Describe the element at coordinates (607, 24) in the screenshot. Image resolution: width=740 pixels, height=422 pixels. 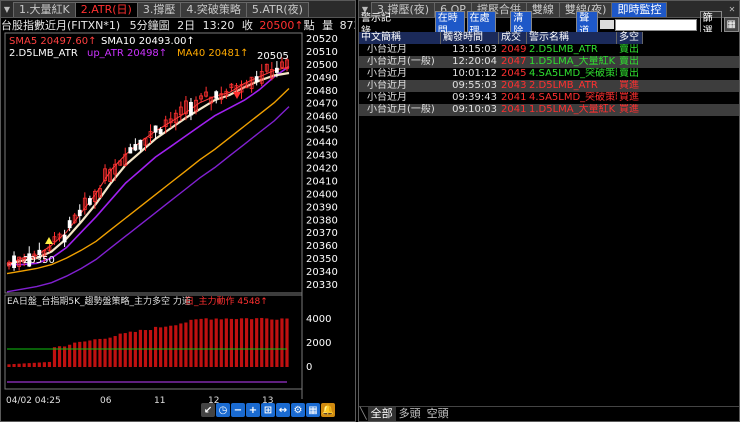
I see `sound-toggle-input` at that location.